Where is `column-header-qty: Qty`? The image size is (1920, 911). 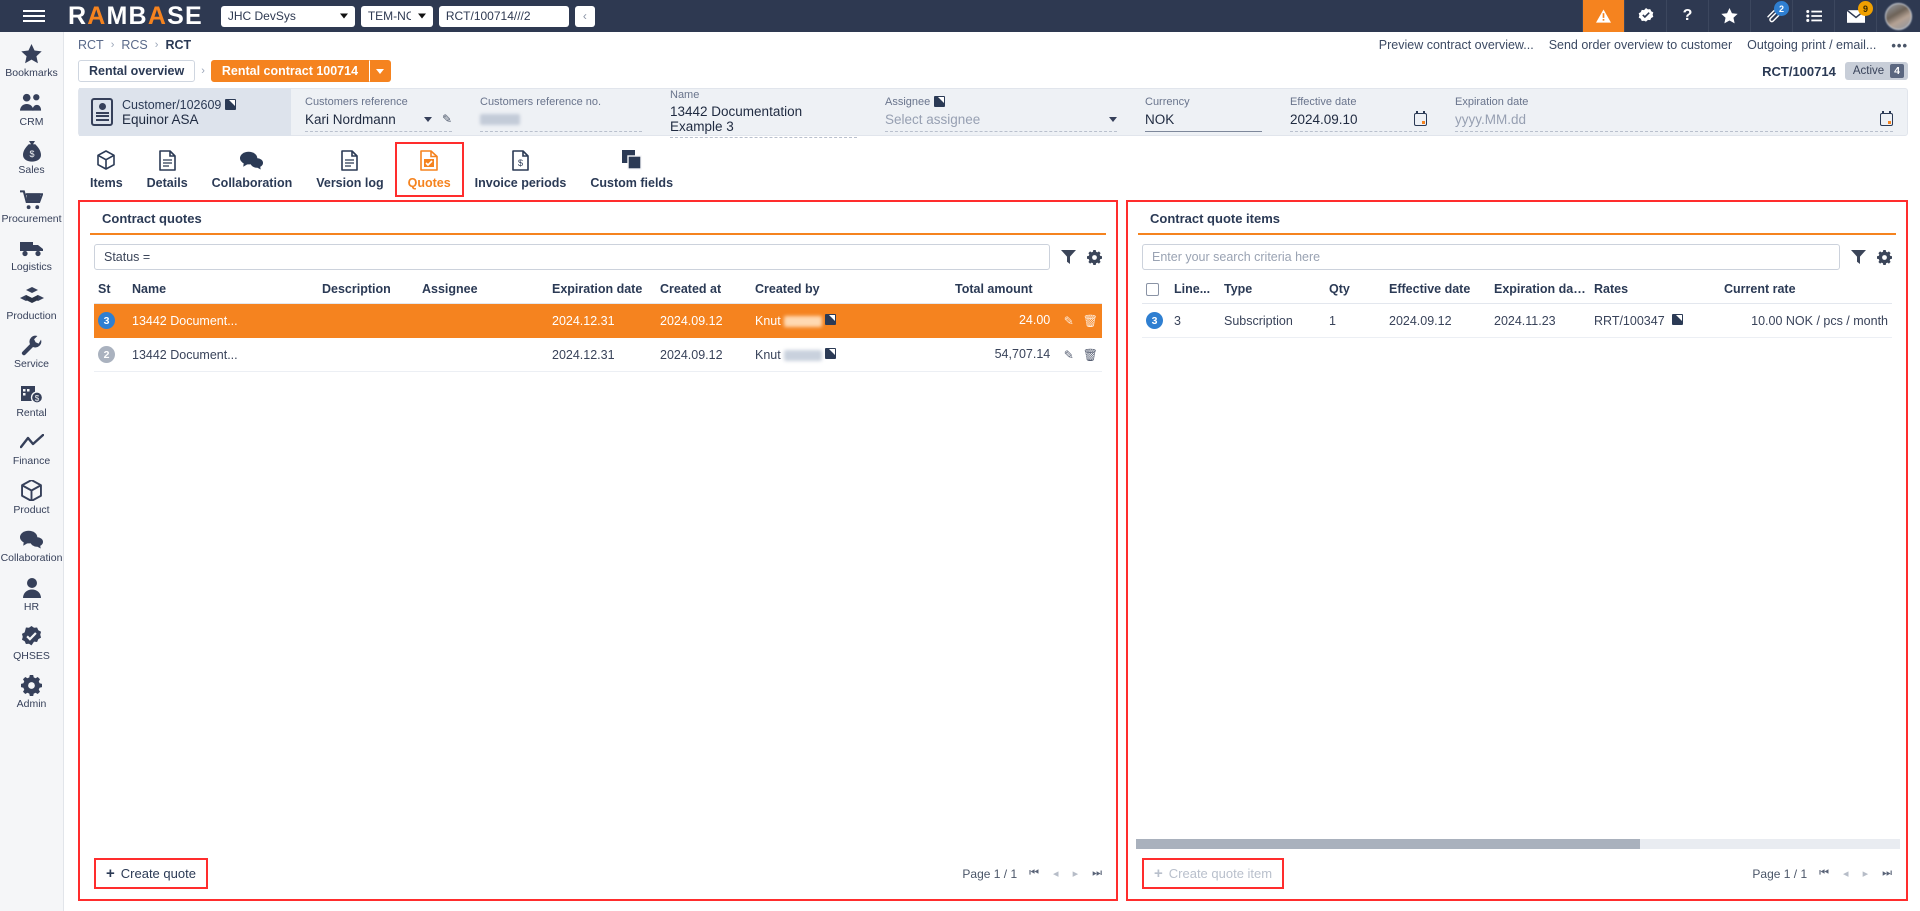 column-header-qty: Qty is located at coordinates (1355, 290).